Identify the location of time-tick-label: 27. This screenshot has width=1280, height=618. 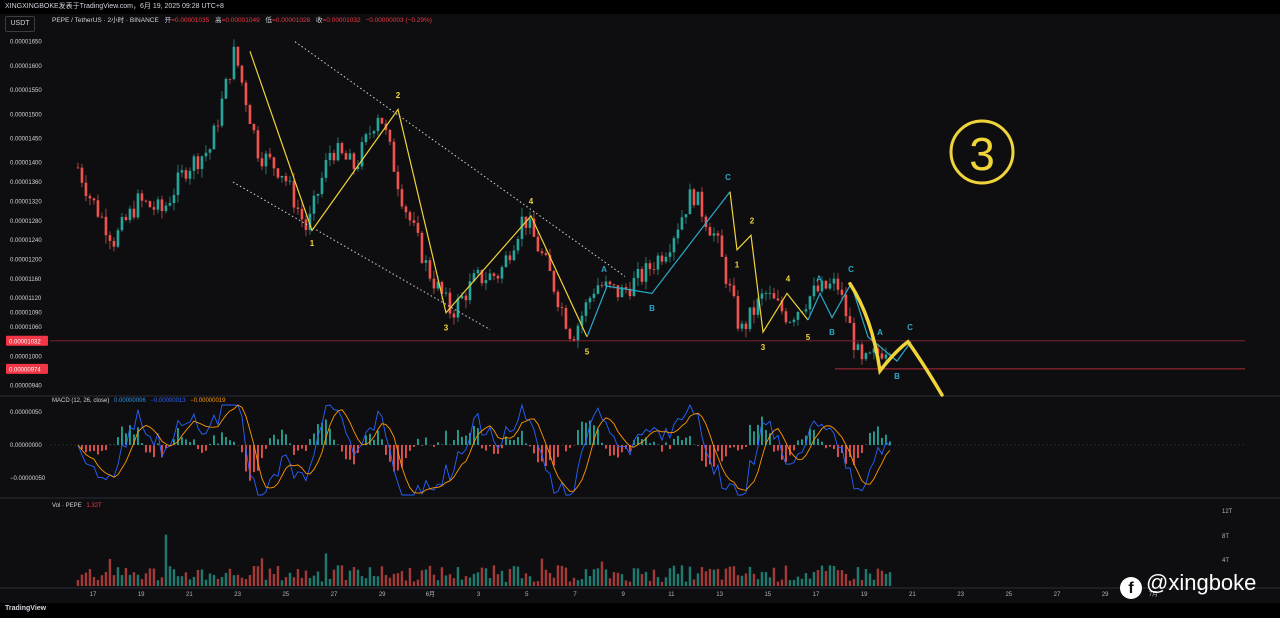
(334, 595).